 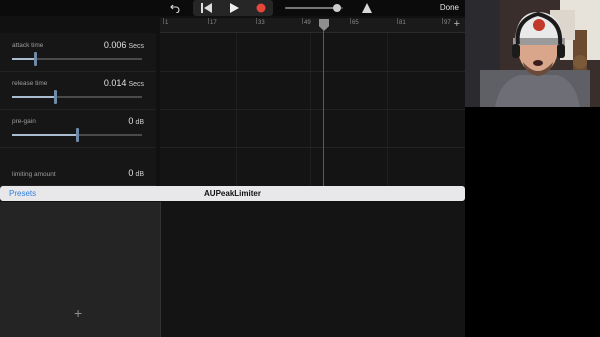 What do you see at coordinates (323, 108) in the screenshot?
I see `playhead-line` at bounding box center [323, 108].